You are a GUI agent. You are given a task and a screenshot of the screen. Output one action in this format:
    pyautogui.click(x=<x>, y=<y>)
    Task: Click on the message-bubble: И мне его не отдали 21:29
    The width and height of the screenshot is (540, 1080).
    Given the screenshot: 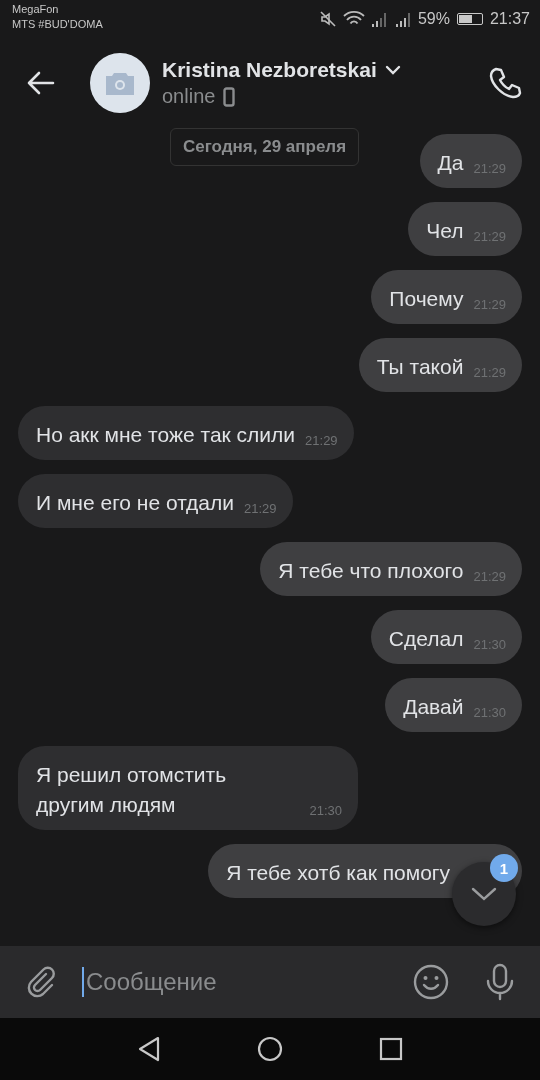 What is the action you would take?
    pyautogui.click(x=155, y=501)
    